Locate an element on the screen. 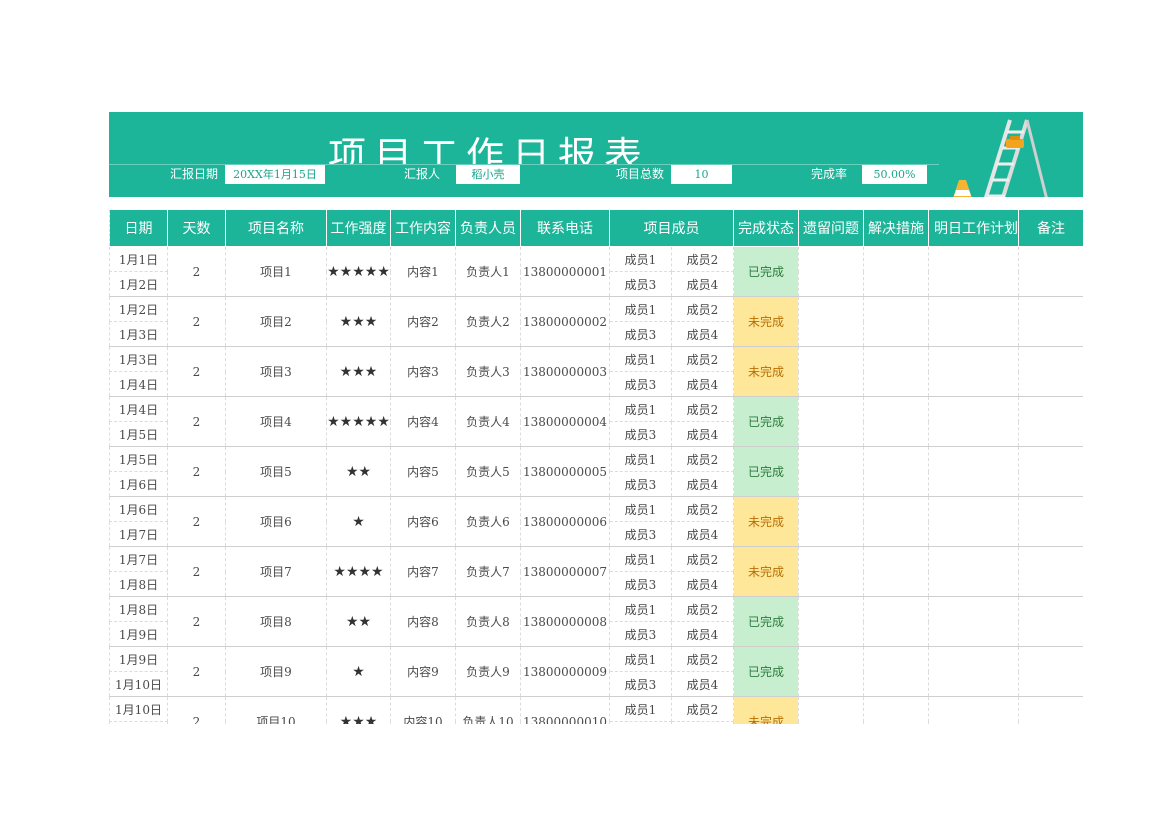 The image size is (1170, 827). reporter-field: 稻小壳 is located at coordinates (488, 174).